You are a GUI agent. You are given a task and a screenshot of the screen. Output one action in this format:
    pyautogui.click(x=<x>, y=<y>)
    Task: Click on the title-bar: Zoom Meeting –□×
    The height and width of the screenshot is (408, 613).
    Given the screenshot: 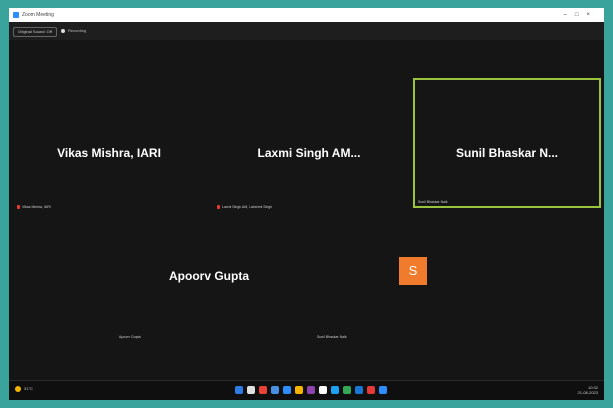 What is the action you would take?
    pyautogui.click(x=306, y=15)
    